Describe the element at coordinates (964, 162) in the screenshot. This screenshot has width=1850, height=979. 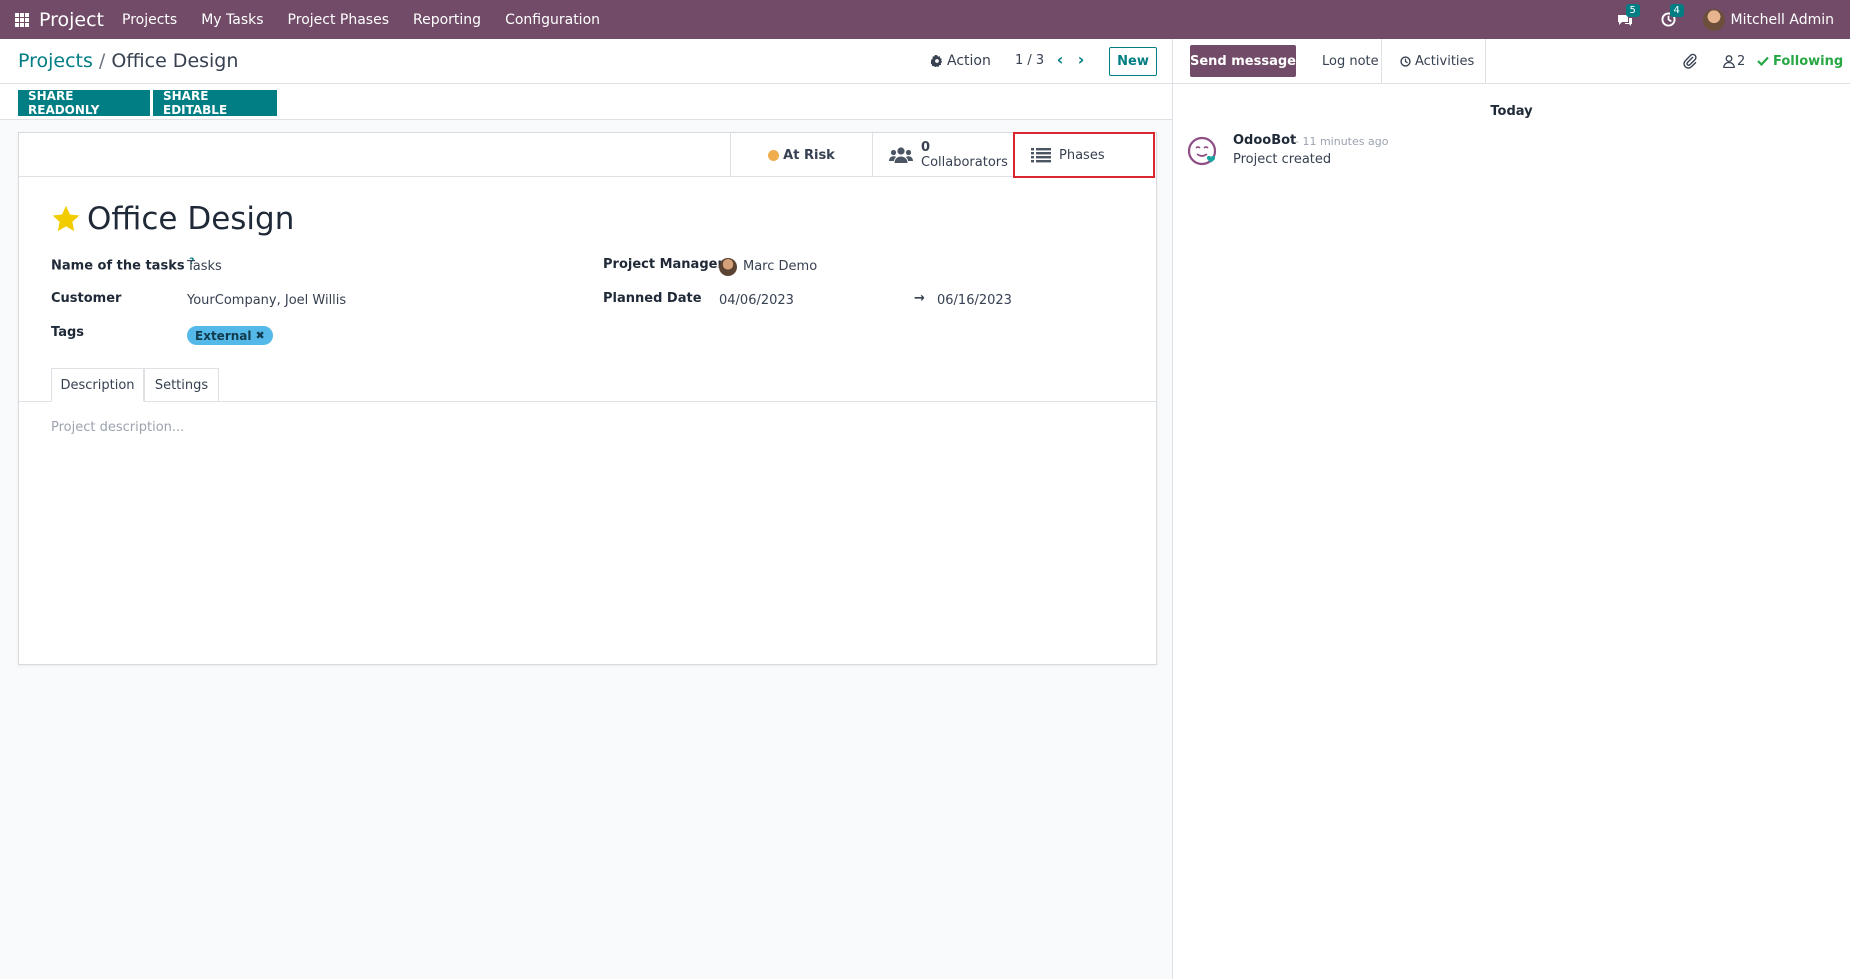
I see `collaborators-label: Collaborators` at that location.